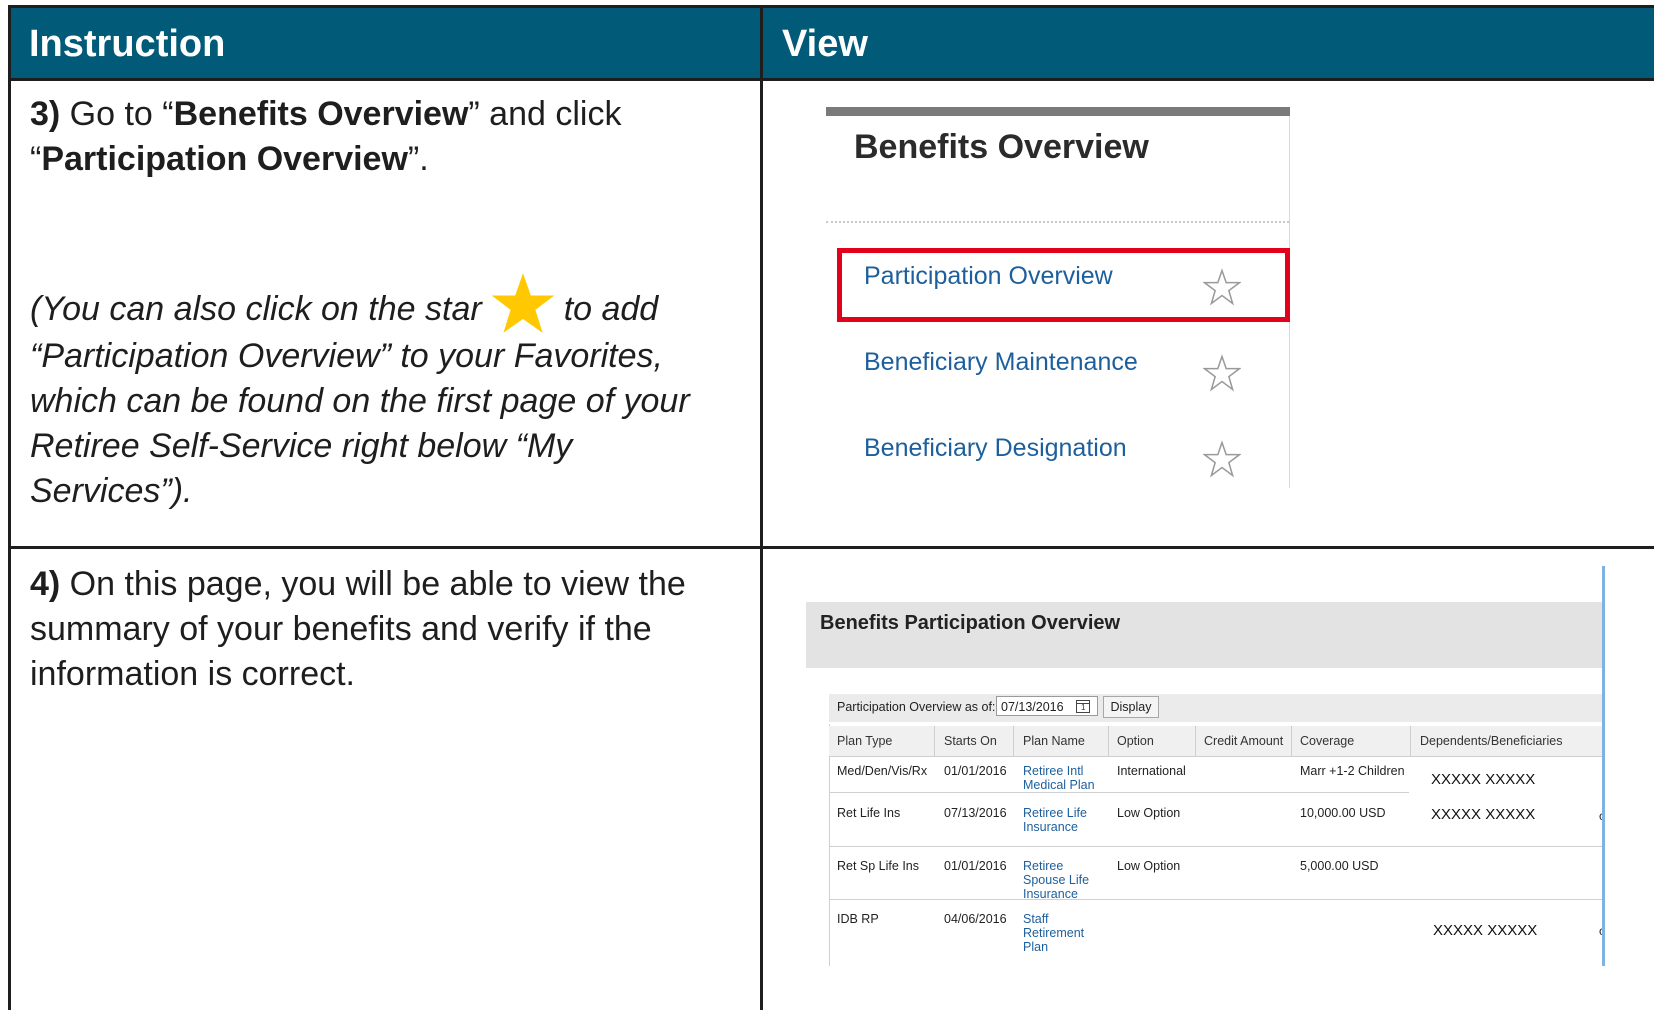 The image size is (1654, 1010). I want to click on column-header: Coverage, so click(1327, 741).